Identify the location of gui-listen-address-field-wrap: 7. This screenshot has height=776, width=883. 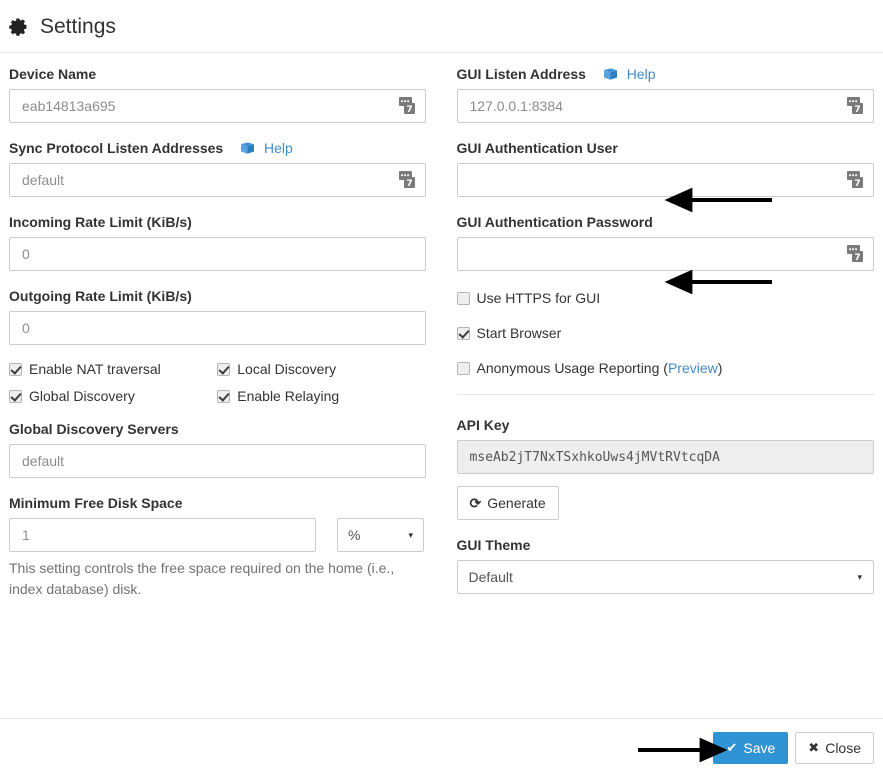
(665, 106).